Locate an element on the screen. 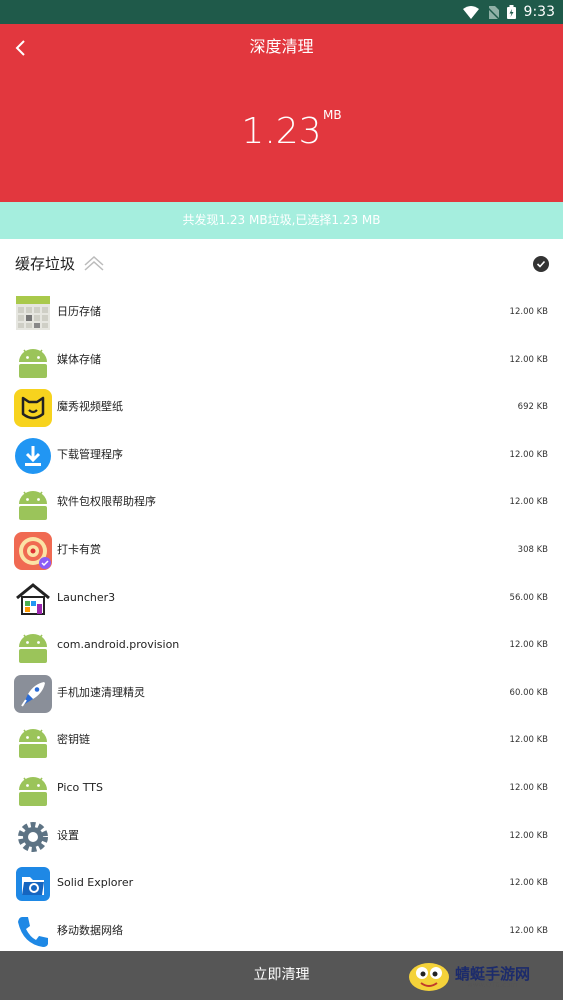 The height and width of the screenshot is (1000, 563). section-header: 缓存垃圾 is located at coordinates (281, 264).